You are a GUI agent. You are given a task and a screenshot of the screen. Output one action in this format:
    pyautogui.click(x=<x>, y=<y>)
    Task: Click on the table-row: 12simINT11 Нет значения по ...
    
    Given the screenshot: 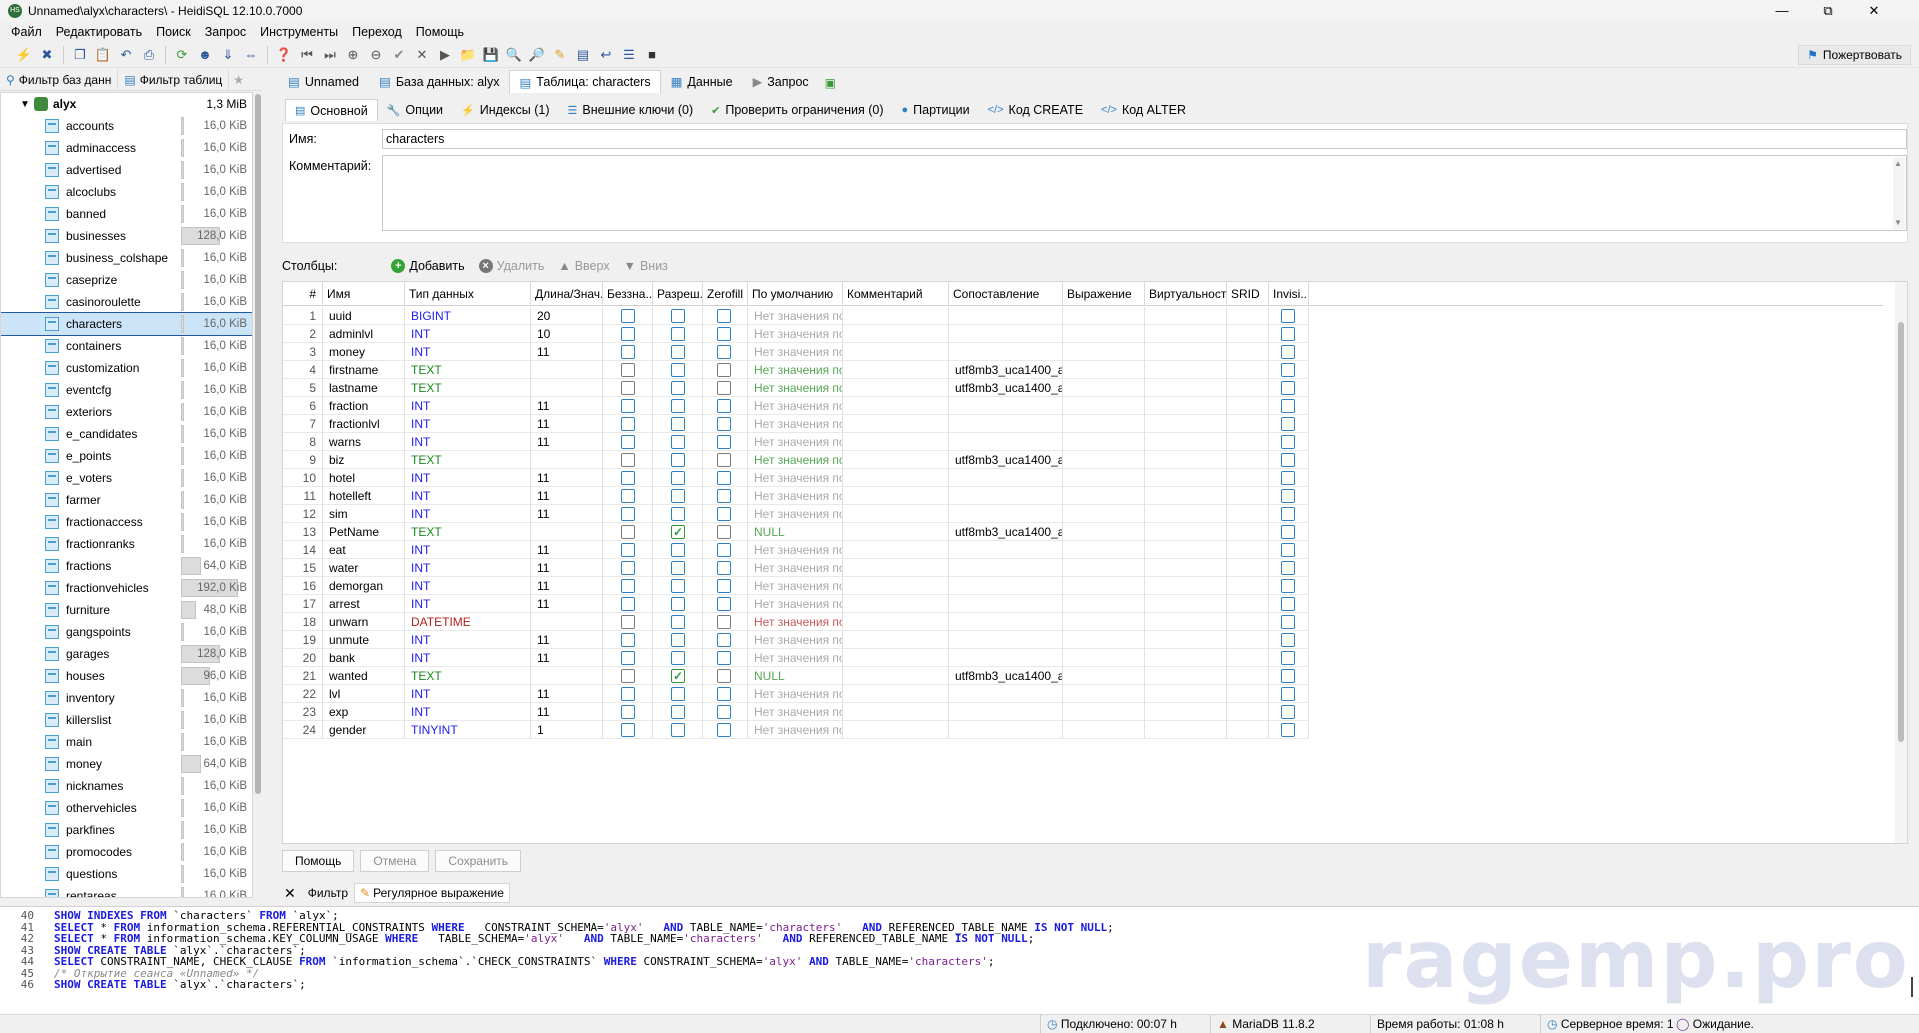 What is the action you would take?
    pyautogui.click(x=1083, y=514)
    